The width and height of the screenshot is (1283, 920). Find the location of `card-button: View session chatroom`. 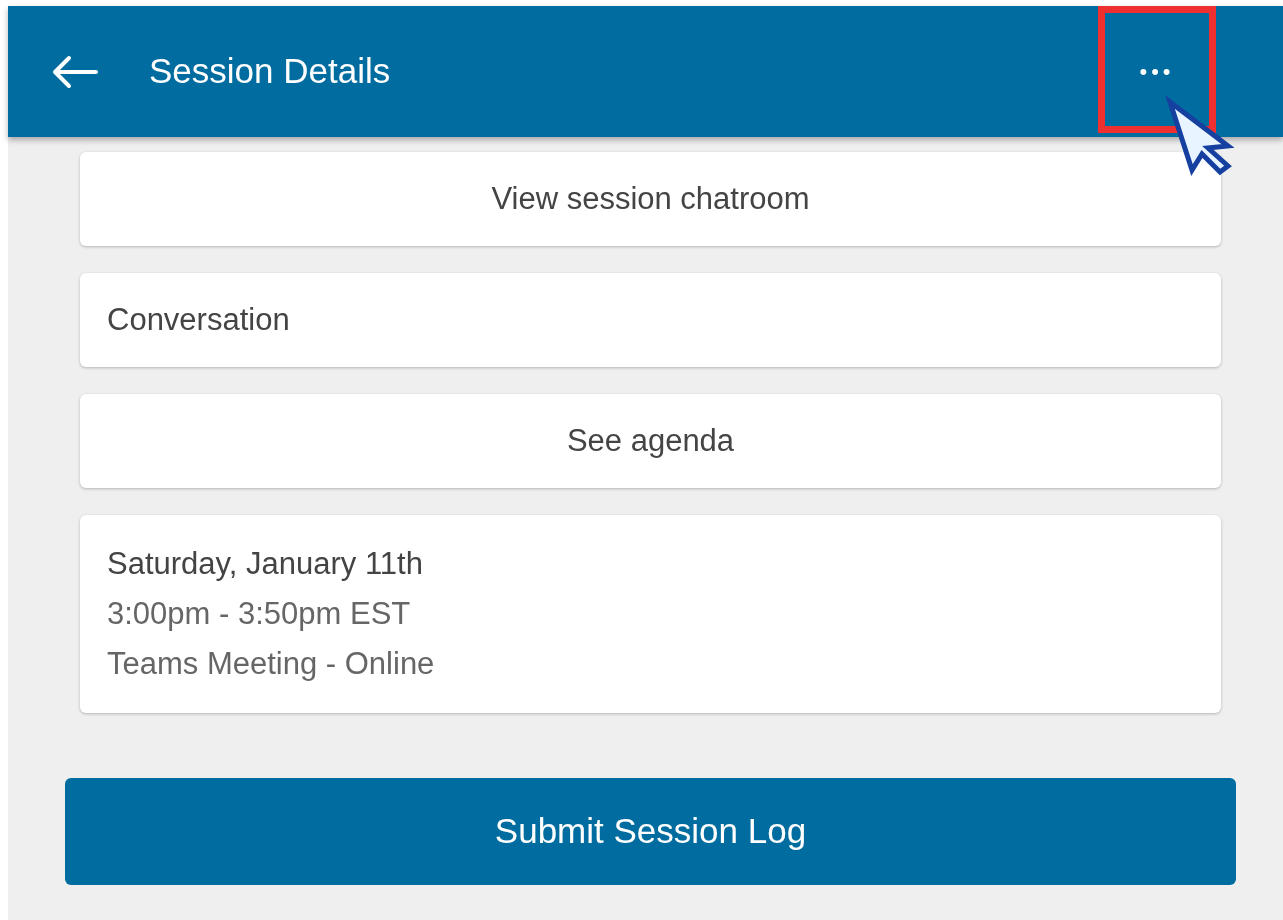

card-button: View session chatroom is located at coordinates (650, 199).